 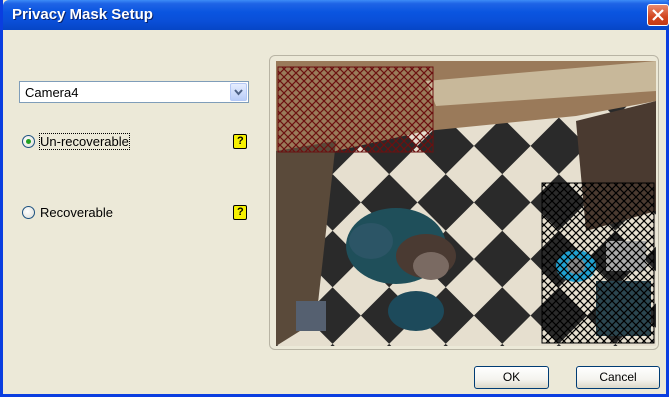 I want to click on radio-unrecoverable-label: Un-recoverable, so click(x=84, y=141).